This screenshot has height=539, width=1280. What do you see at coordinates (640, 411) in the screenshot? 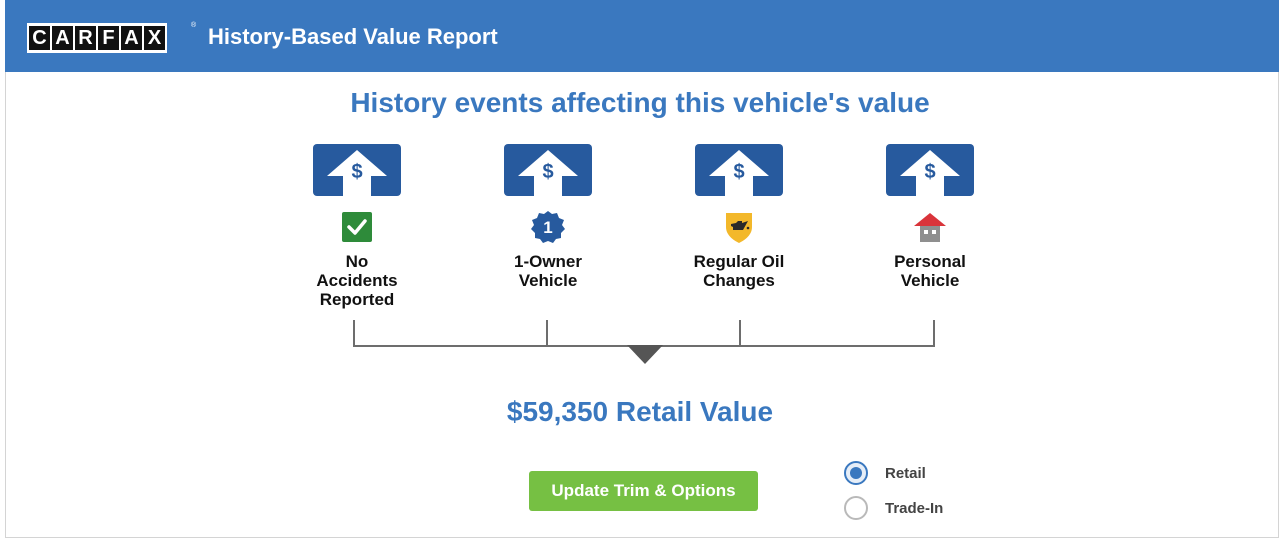
I see `retail-value-amount: $59,350 Retail Value` at bounding box center [640, 411].